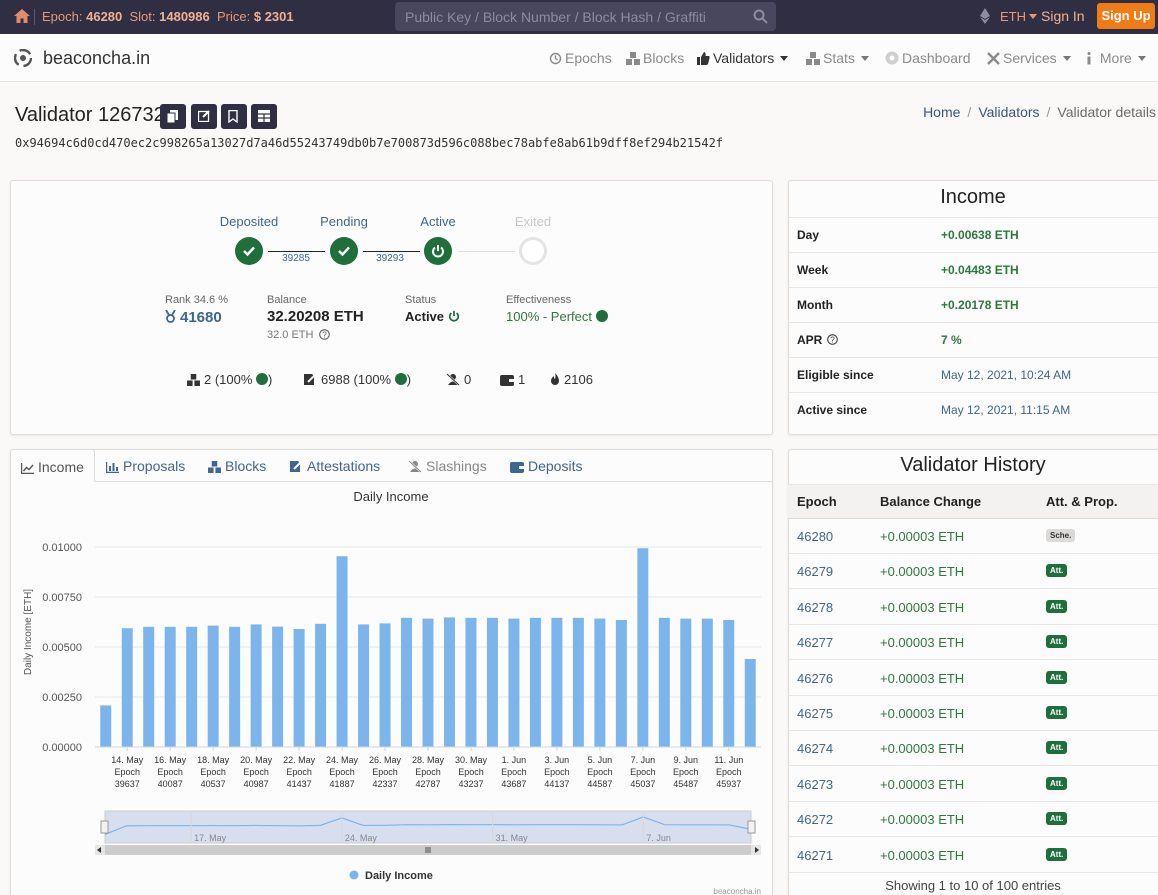 This screenshot has width=1158, height=895. What do you see at coordinates (817, 501) in the screenshot?
I see `col-epoch: Epoch` at bounding box center [817, 501].